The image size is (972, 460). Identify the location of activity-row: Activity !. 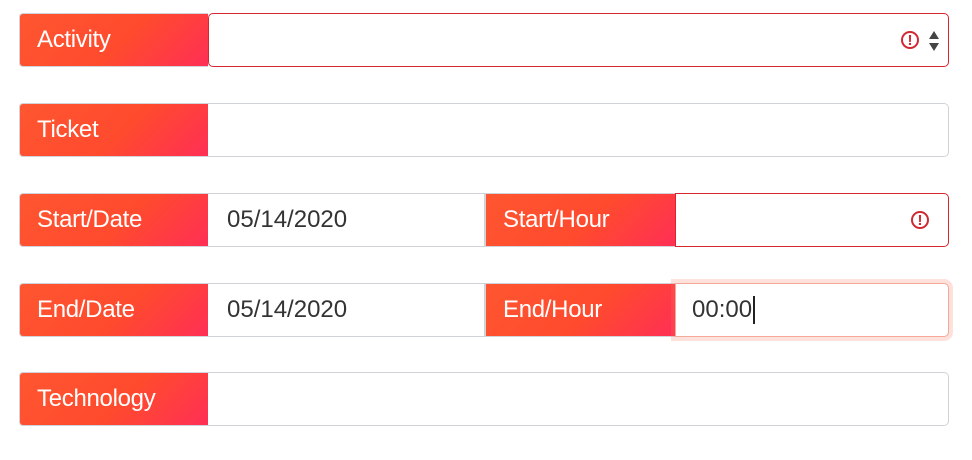
(484, 40).